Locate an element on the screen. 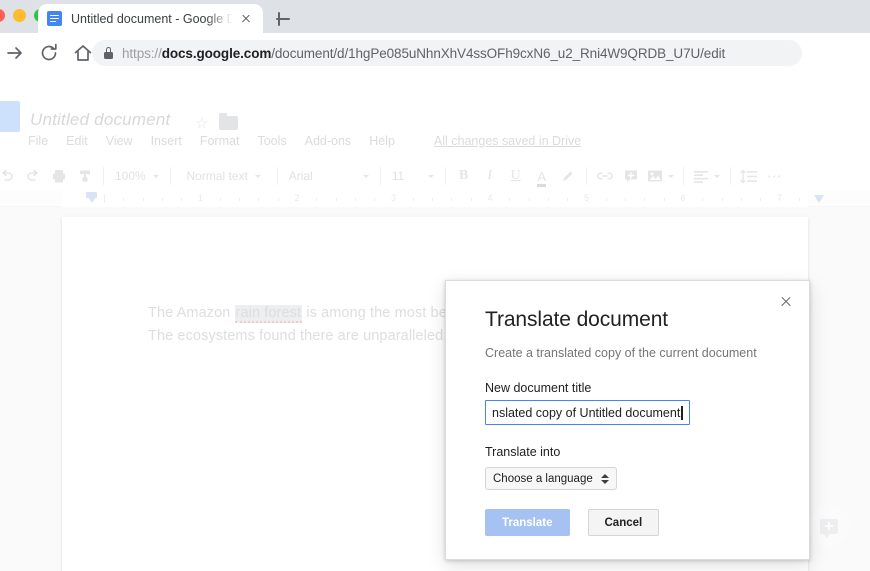 This screenshot has width=870, height=571. docs-formatting-toolbar: 100% Normal text Arial 11 B I U A ⋯ is located at coordinates (435, 176).